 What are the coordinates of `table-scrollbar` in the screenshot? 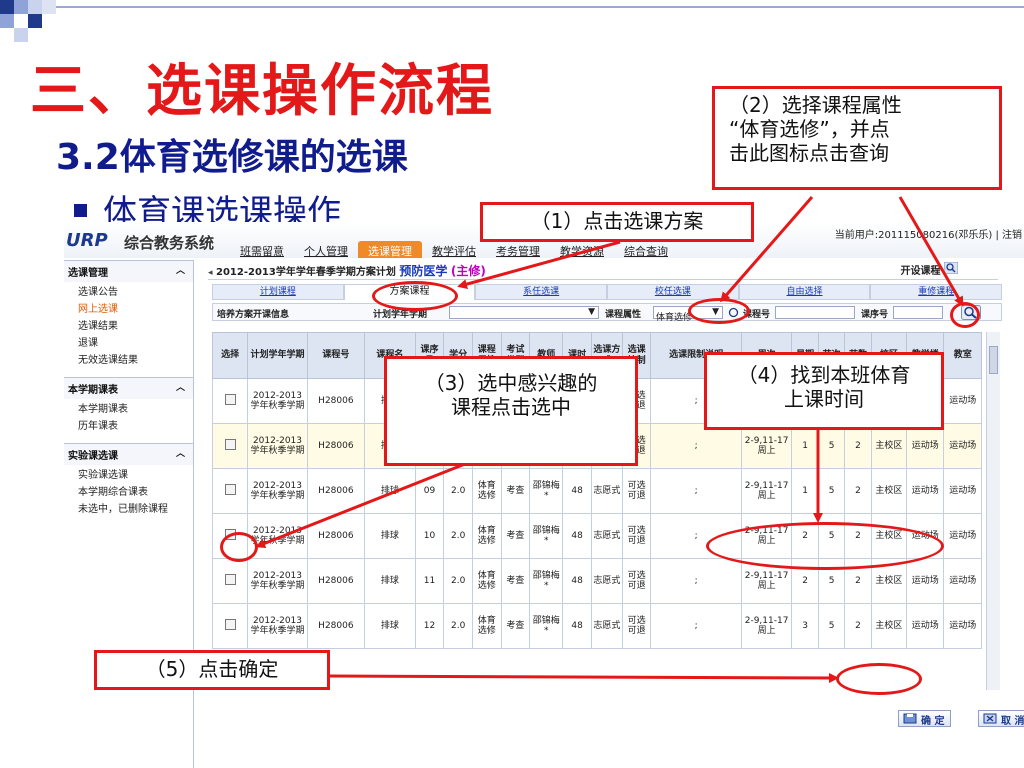 It's located at (993, 511).